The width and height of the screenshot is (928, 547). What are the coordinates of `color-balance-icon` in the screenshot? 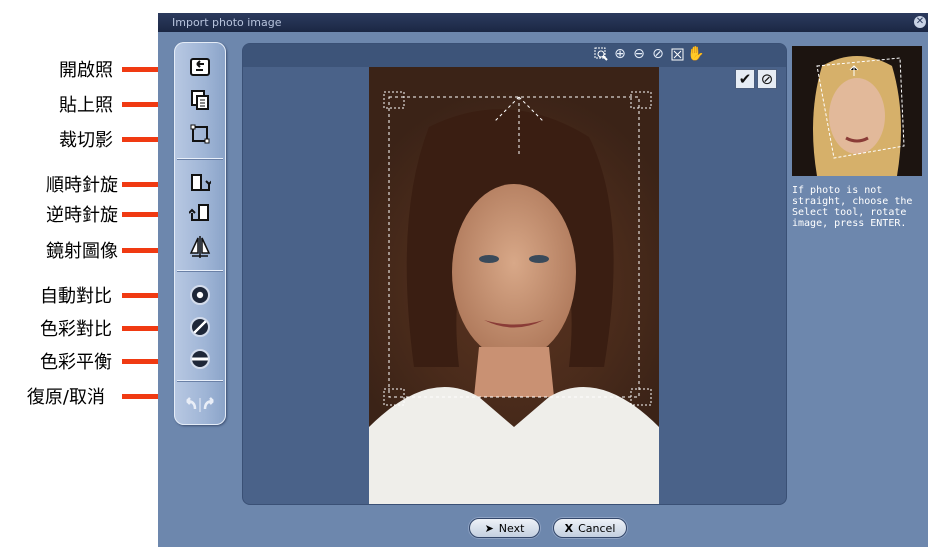 It's located at (200, 359).